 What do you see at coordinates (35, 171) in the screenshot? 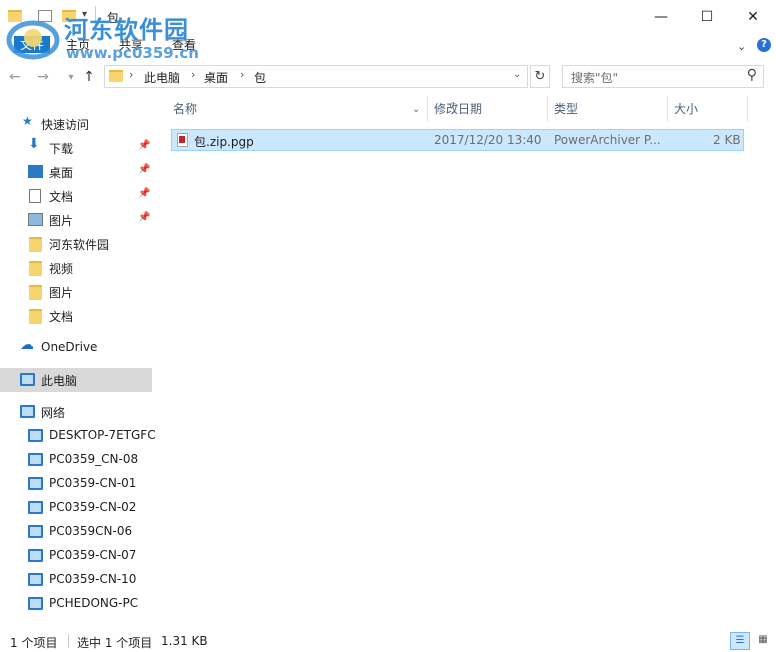
I see `desktop-icon` at bounding box center [35, 171].